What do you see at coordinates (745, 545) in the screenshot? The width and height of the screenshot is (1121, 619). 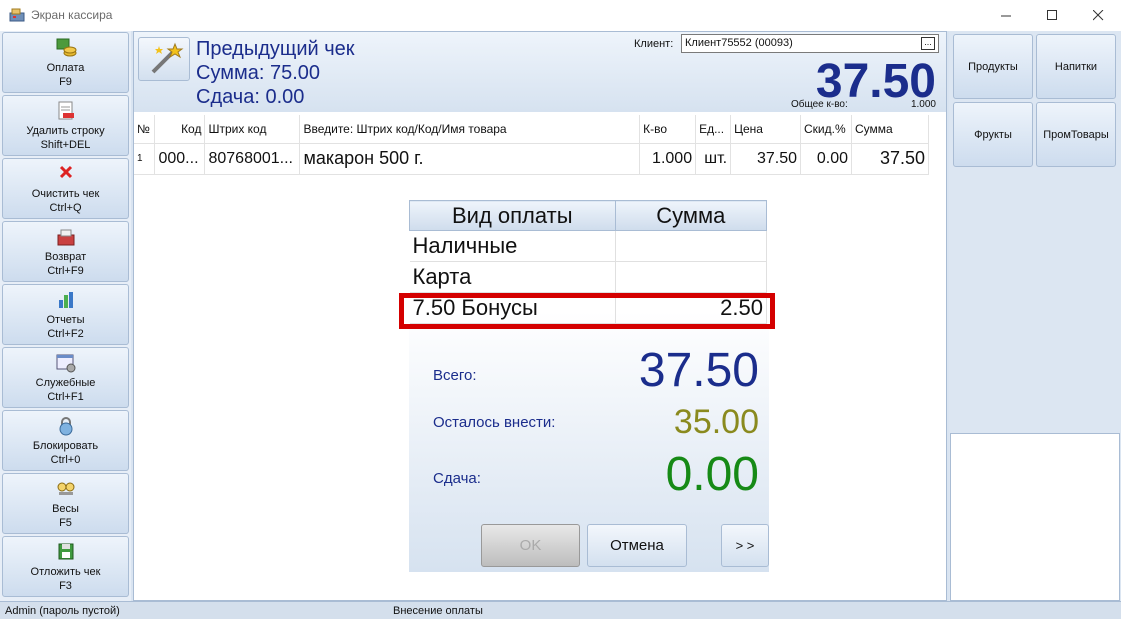 I see `next-button: > >` at bounding box center [745, 545].